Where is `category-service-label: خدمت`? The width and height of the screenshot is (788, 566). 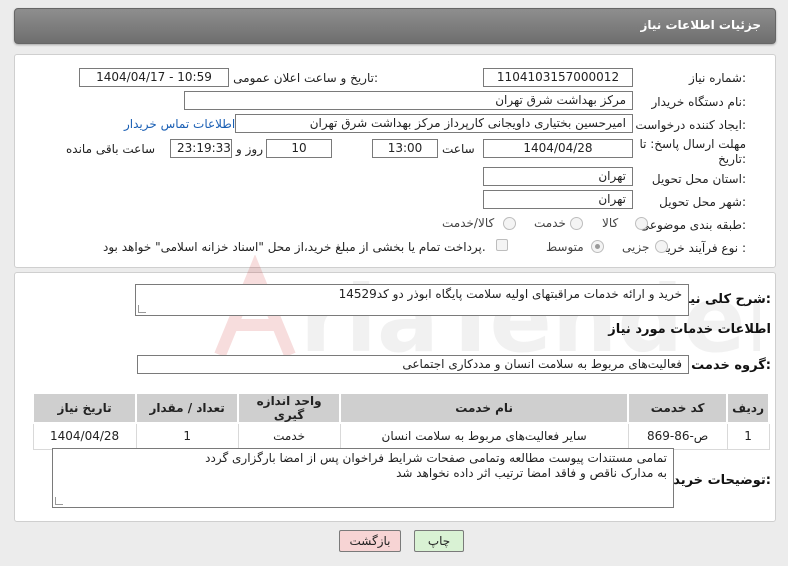 category-service-label: خدمت is located at coordinates (550, 223).